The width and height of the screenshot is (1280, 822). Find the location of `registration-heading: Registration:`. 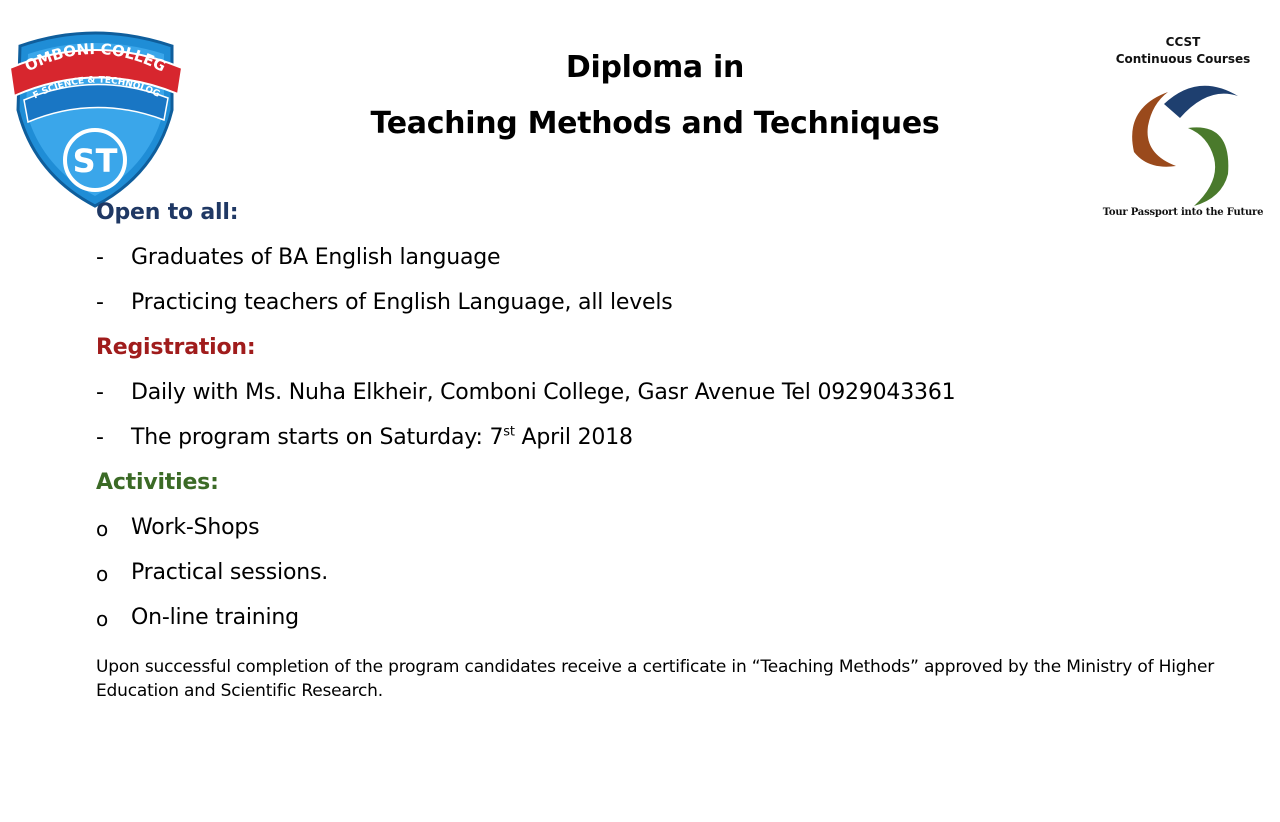

registration-heading: Registration: is located at coordinates (176, 347).